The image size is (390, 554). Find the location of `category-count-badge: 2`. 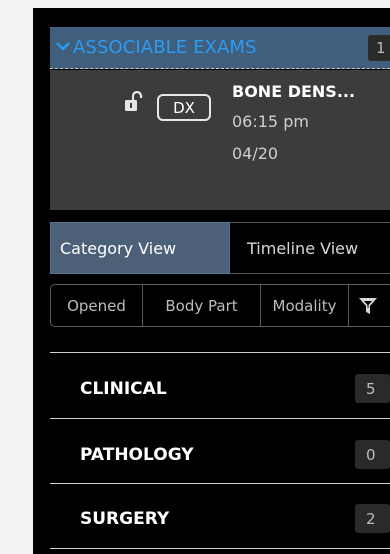

category-count-badge: 2 is located at coordinates (372, 518).